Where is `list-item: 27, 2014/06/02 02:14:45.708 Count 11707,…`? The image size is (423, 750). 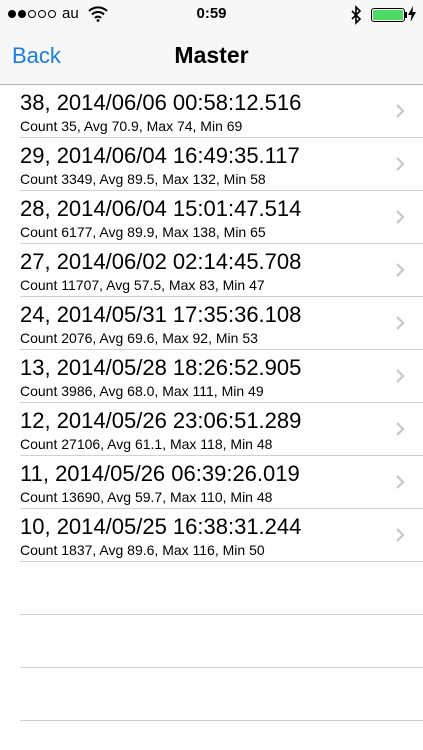 list-item: 27, 2014/06/02 02:14:45.708 Count 11707,… is located at coordinates (221, 270).